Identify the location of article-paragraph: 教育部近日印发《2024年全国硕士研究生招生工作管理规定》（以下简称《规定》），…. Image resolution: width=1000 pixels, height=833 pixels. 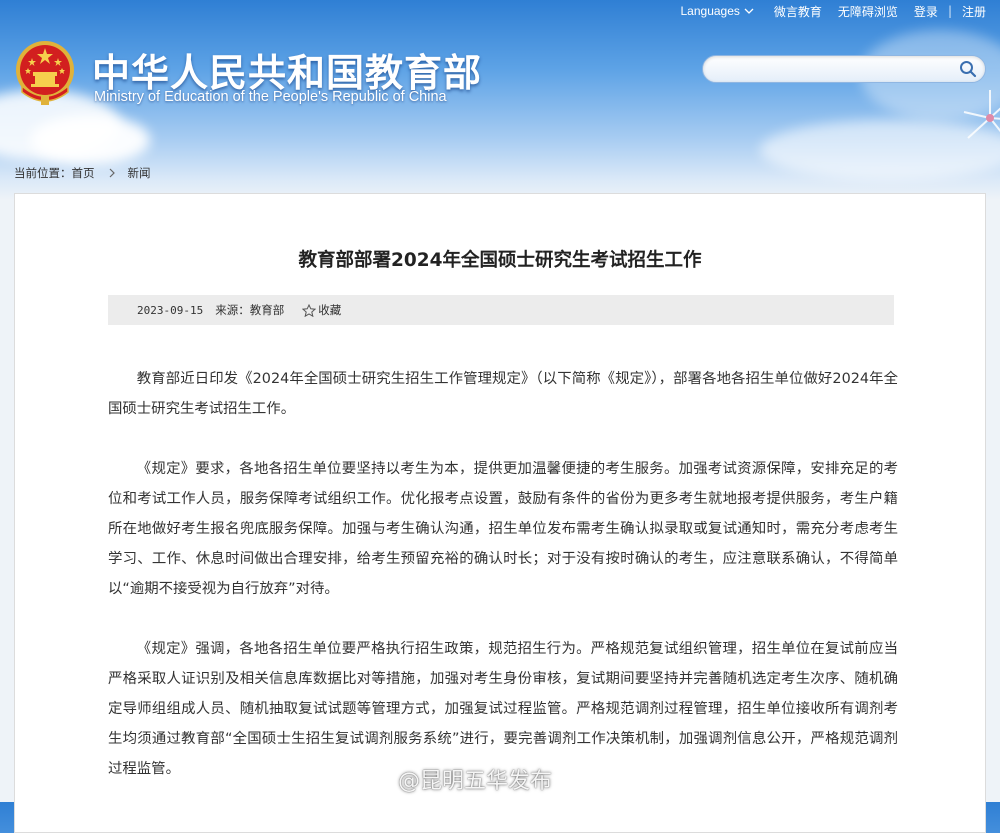
(503, 394).